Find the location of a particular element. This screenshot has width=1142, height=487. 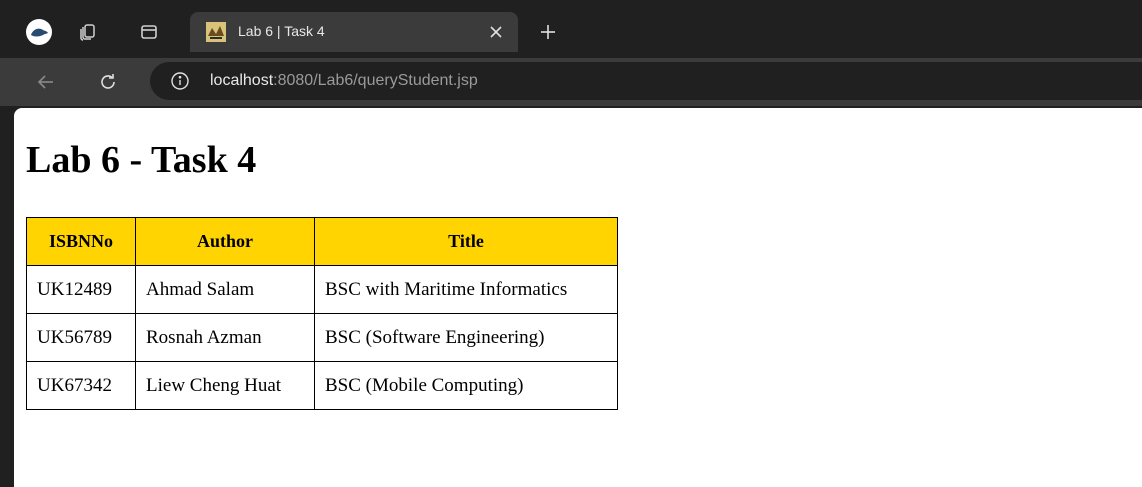

cell-author: Liew Cheng Huat is located at coordinates (225, 385).